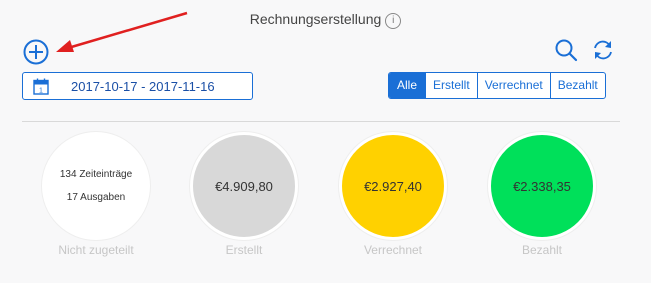 Image resolution: width=651 pixels, height=283 pixels. Describe the element at coordinates (41, 86) in the screenshot. I see `calendar-icon: 1` at that location.